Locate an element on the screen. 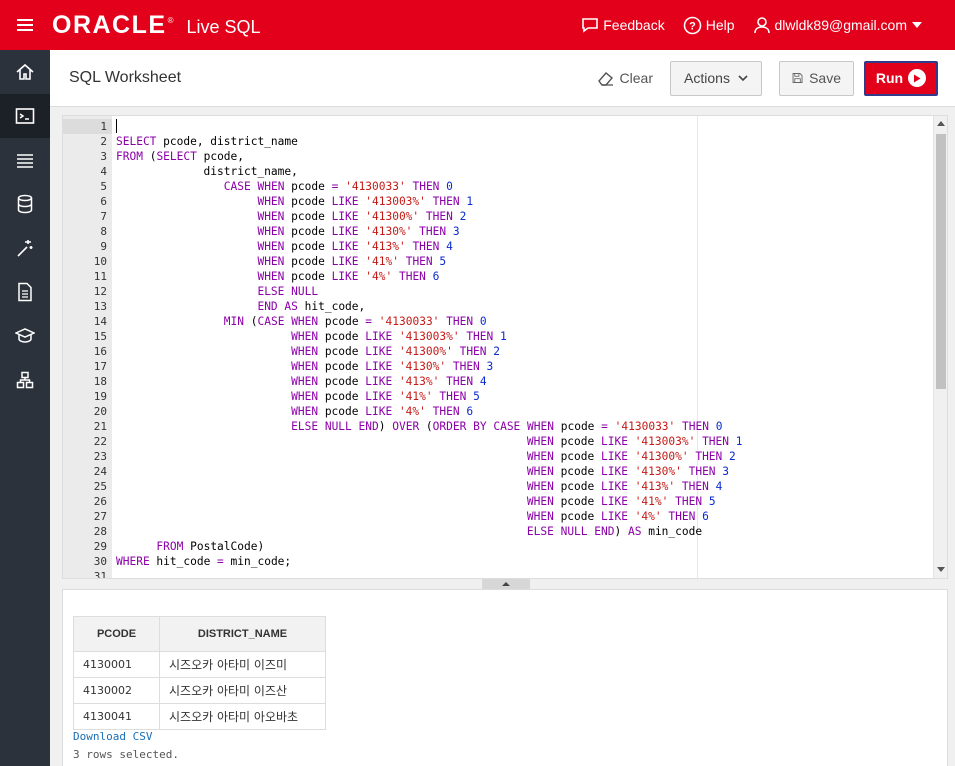  nav-quick-sql is located at coordinates (25, 248).